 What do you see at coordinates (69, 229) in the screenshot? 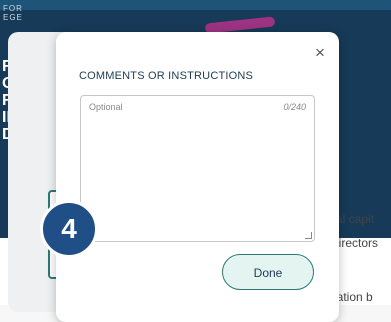
I see `step-number-badge: 4` at bounding box center [69, 229].